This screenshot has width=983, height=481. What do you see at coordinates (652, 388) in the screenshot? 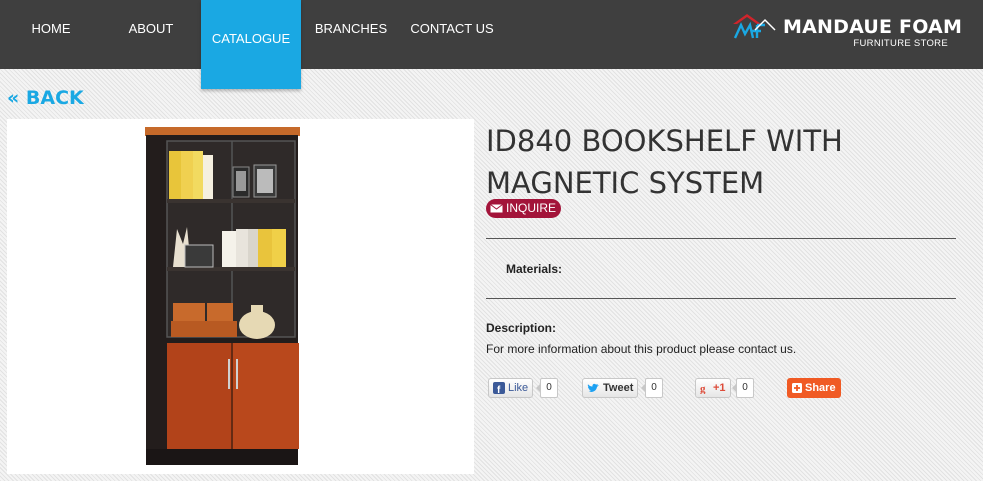
I see `tweet-count: 0` at bounding box center [652, 388].